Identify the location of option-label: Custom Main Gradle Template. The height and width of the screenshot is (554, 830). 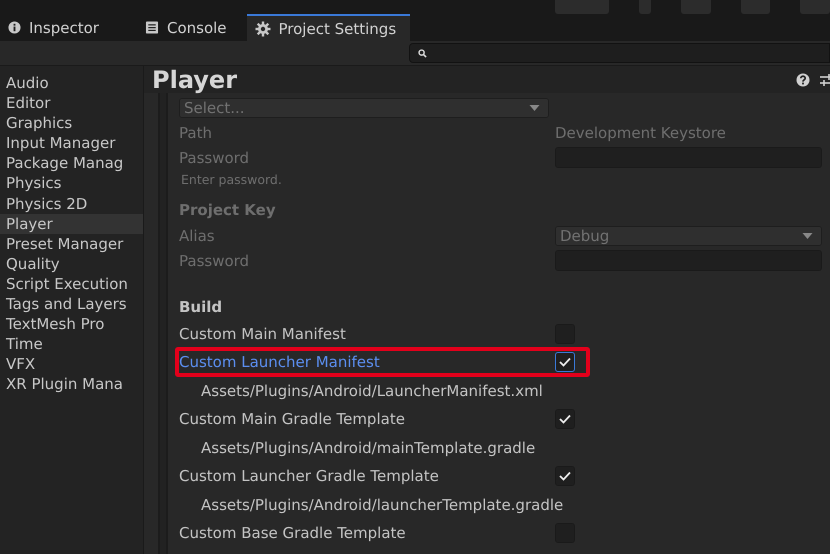
(292, 419).